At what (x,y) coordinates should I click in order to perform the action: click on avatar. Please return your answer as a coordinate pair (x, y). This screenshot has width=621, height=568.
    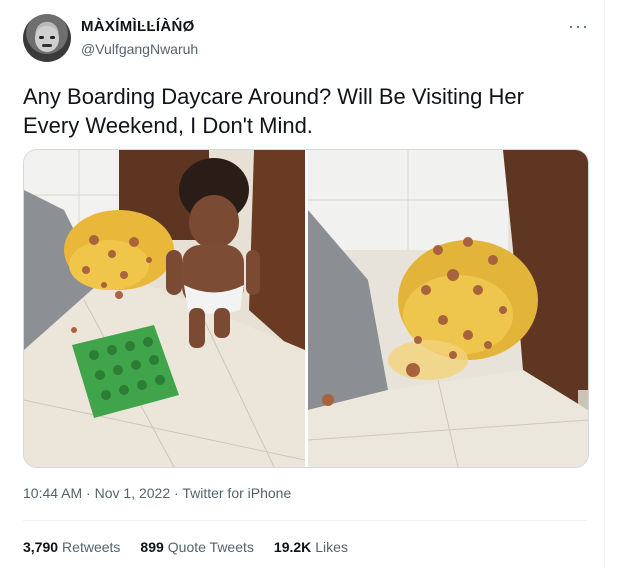
    Looking at the image, I should click on (47, 38).